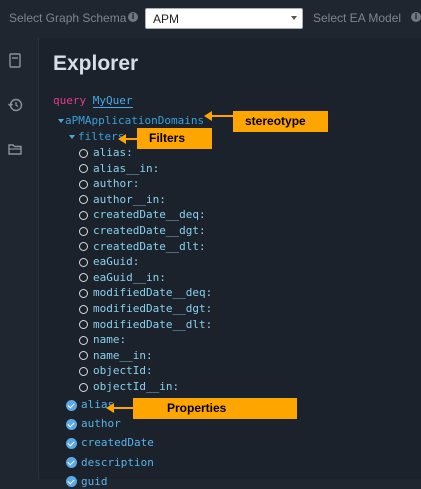  What do you see at coordinates (70, 100) in the screenshot?
I see `query-keyword: query` at bounding box center [70, 100].